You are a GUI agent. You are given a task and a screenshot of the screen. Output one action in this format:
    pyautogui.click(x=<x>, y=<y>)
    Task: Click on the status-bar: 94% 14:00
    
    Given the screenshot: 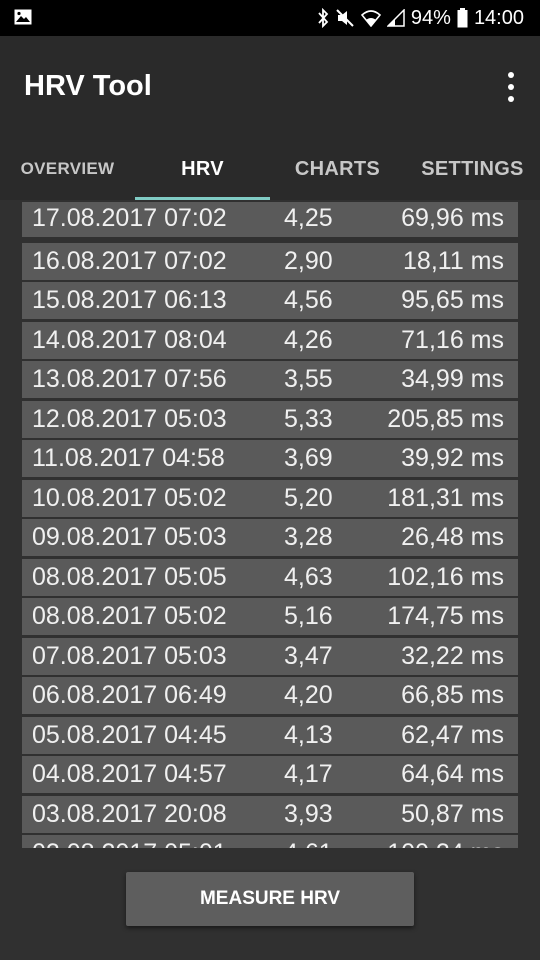 What is the action you would take?
    pyautogui.click(x=270, y=18)
    